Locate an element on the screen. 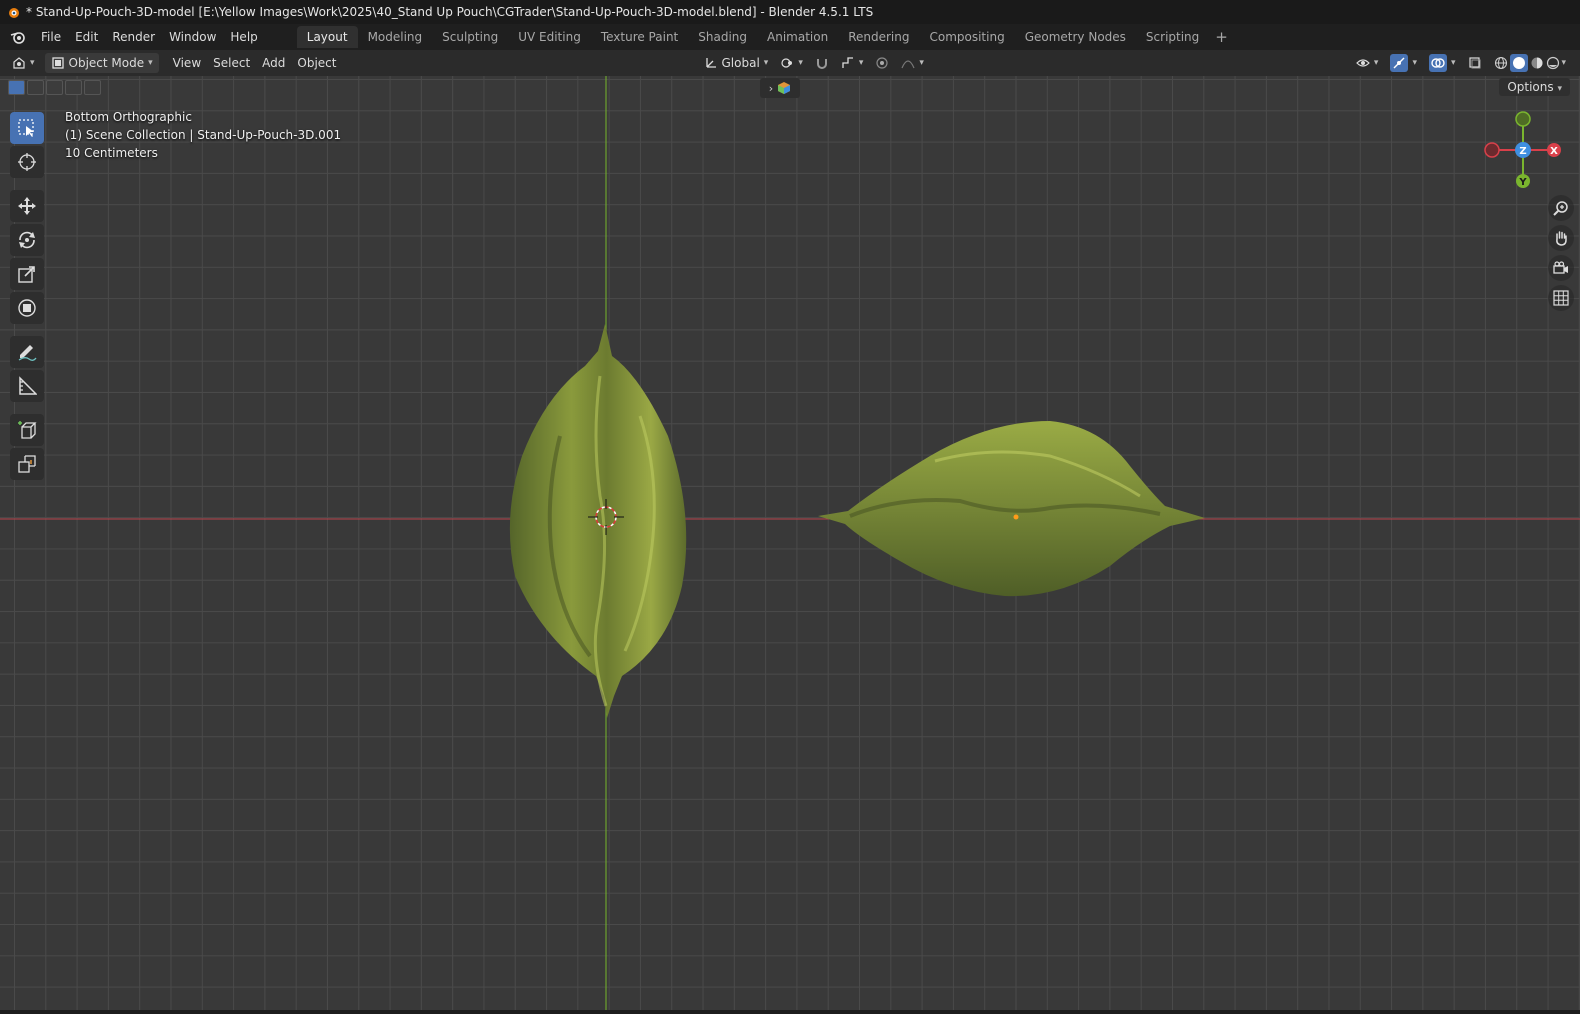 Image resolution: width=1580 pixels, height=1014 pixels. pivot-point-icon is located at coordinates (787, 63).